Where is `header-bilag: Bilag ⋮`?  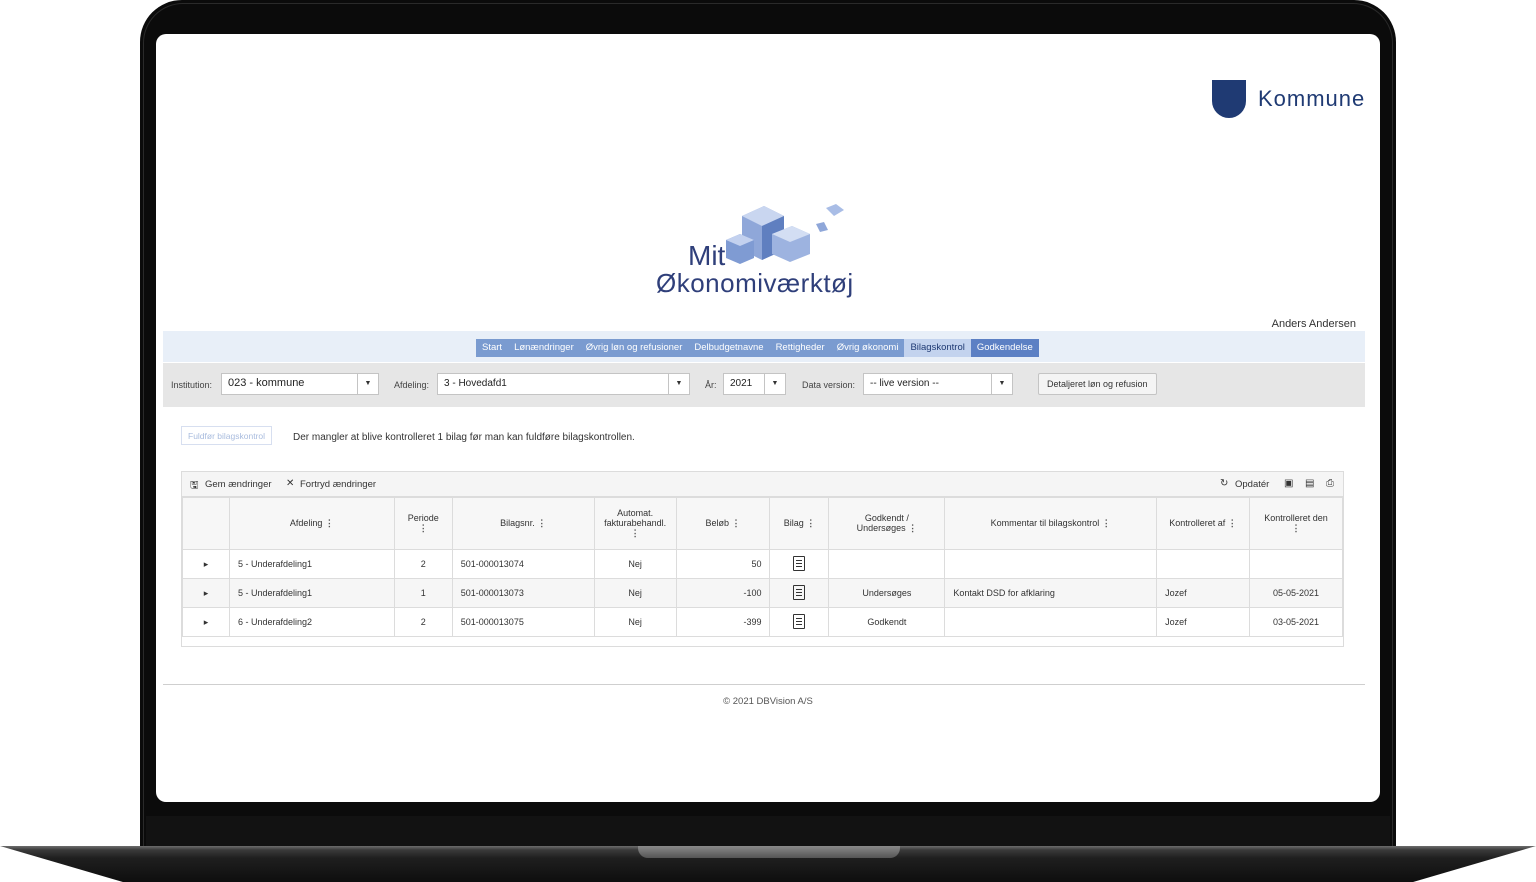 header-bilag: Bilag ⋮ is located at coordinates (799, 523).